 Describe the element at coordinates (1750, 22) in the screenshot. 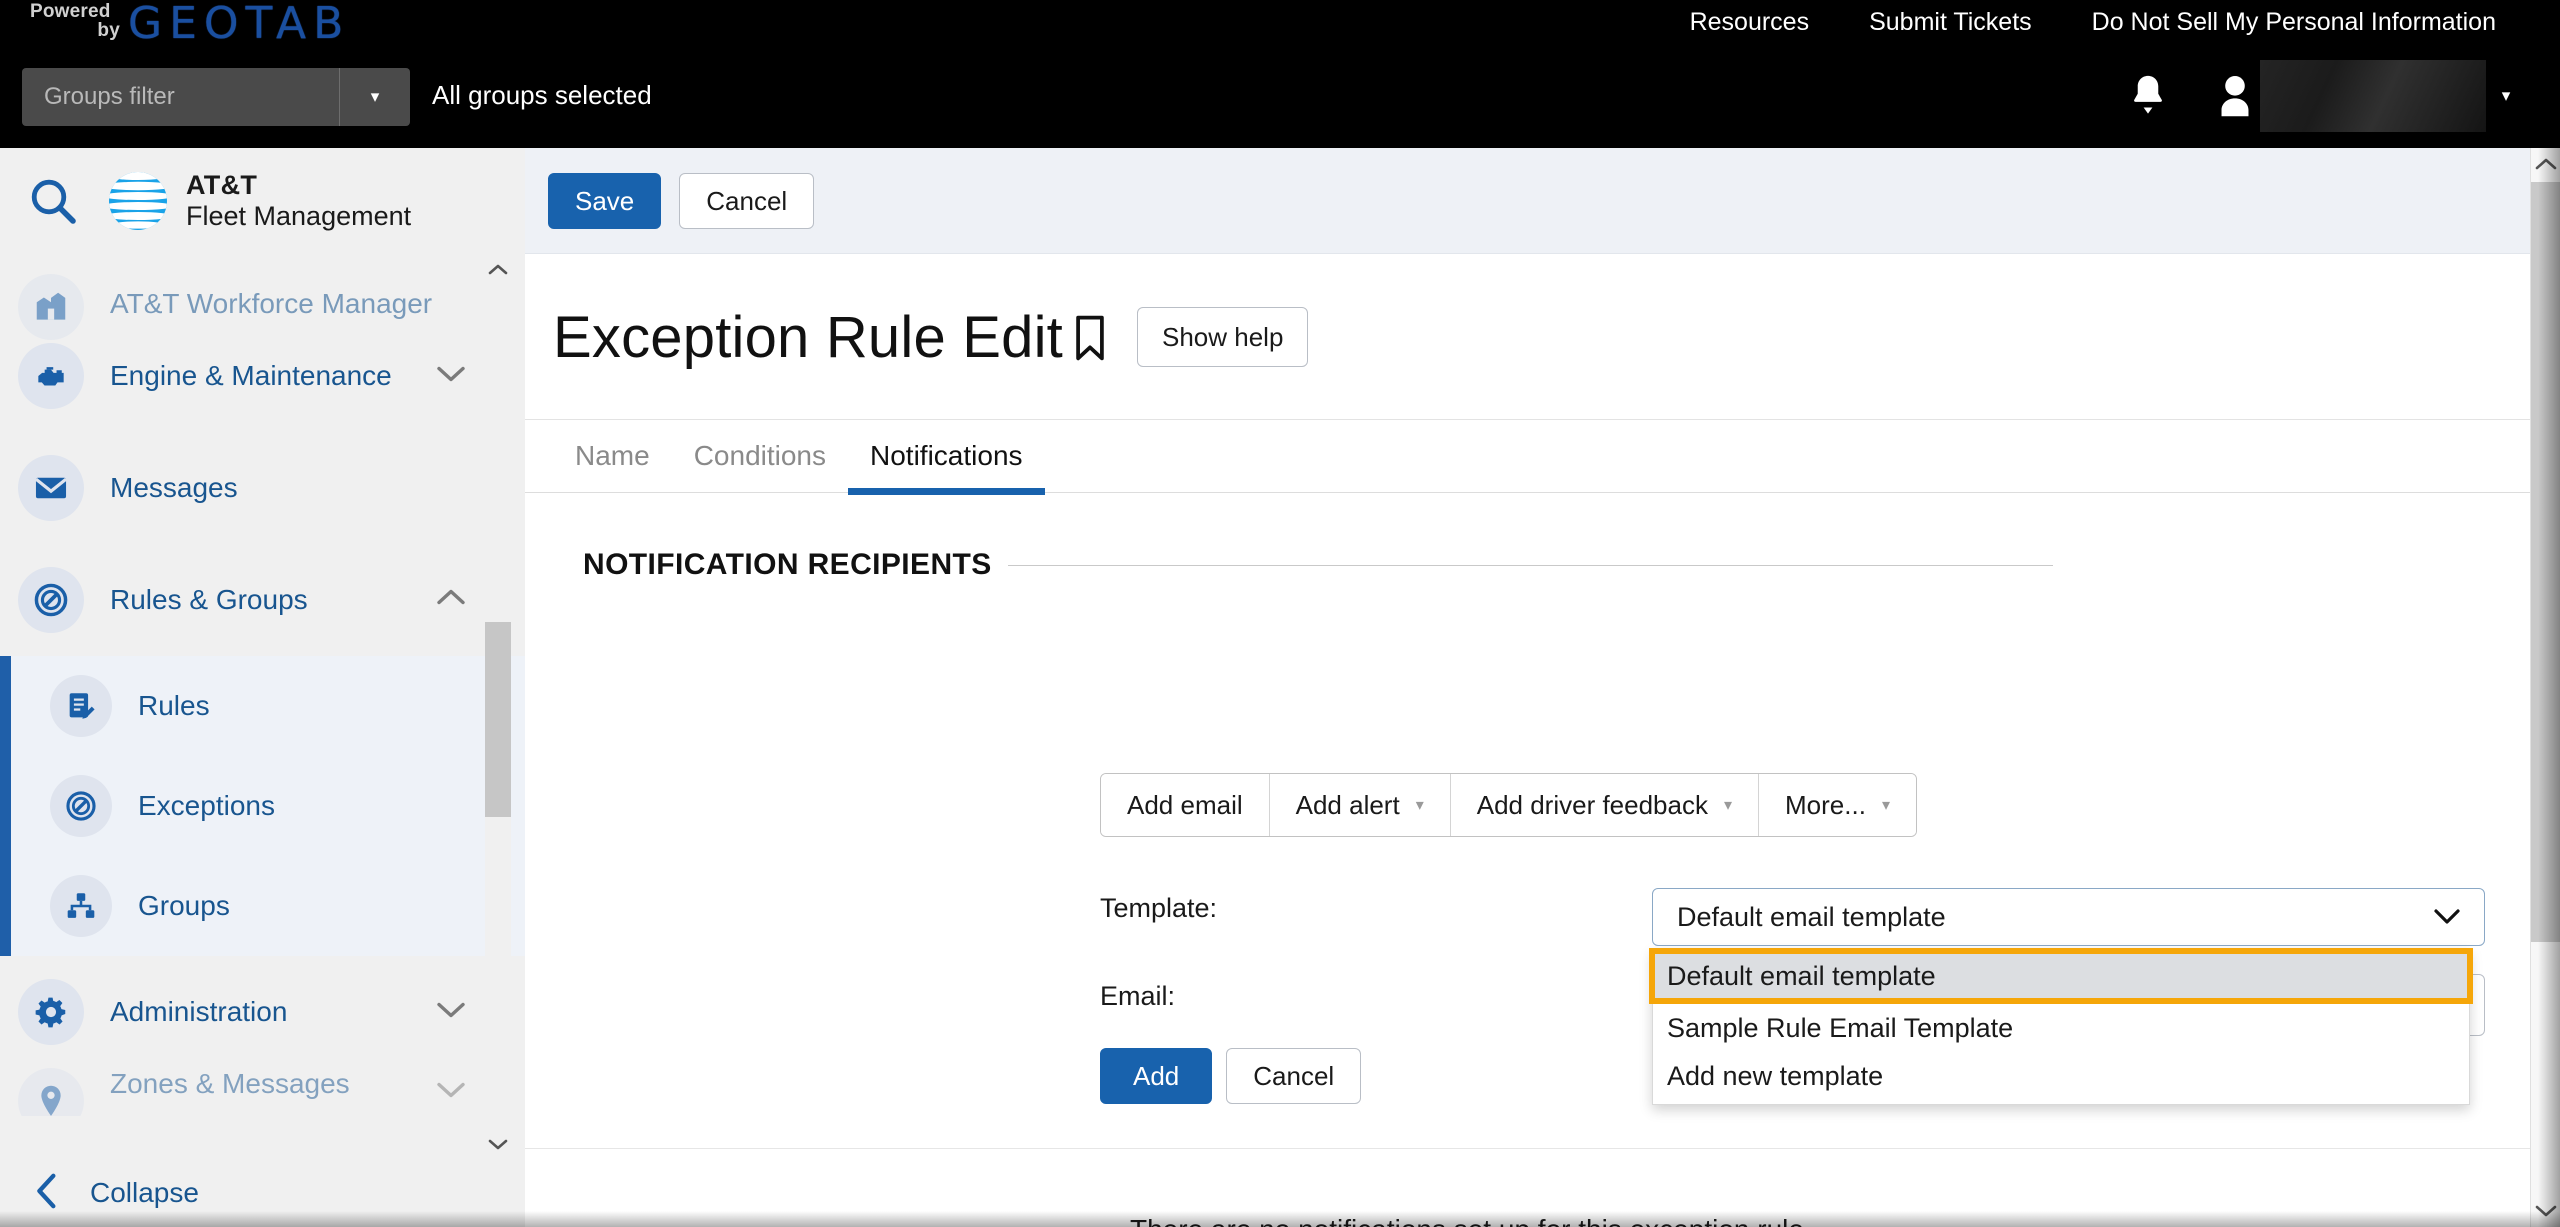

I see `nav-link-resources: Resources` at that location.